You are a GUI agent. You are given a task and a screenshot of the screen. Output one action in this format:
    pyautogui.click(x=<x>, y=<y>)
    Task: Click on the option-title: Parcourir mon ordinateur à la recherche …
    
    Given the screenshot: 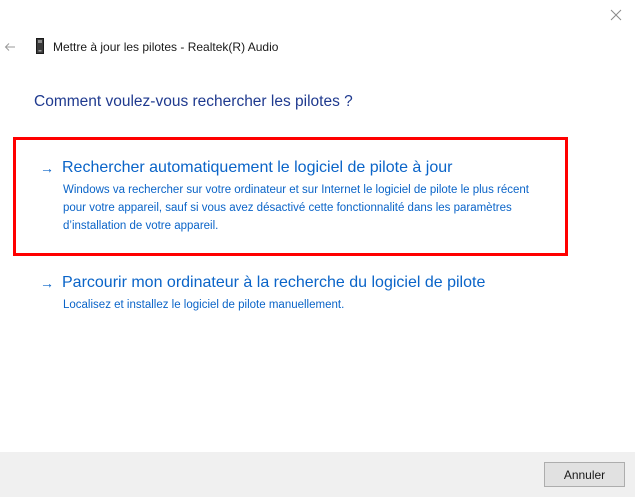 What is the action you would take?
    pyautogui.click(x=274, y=282)
    